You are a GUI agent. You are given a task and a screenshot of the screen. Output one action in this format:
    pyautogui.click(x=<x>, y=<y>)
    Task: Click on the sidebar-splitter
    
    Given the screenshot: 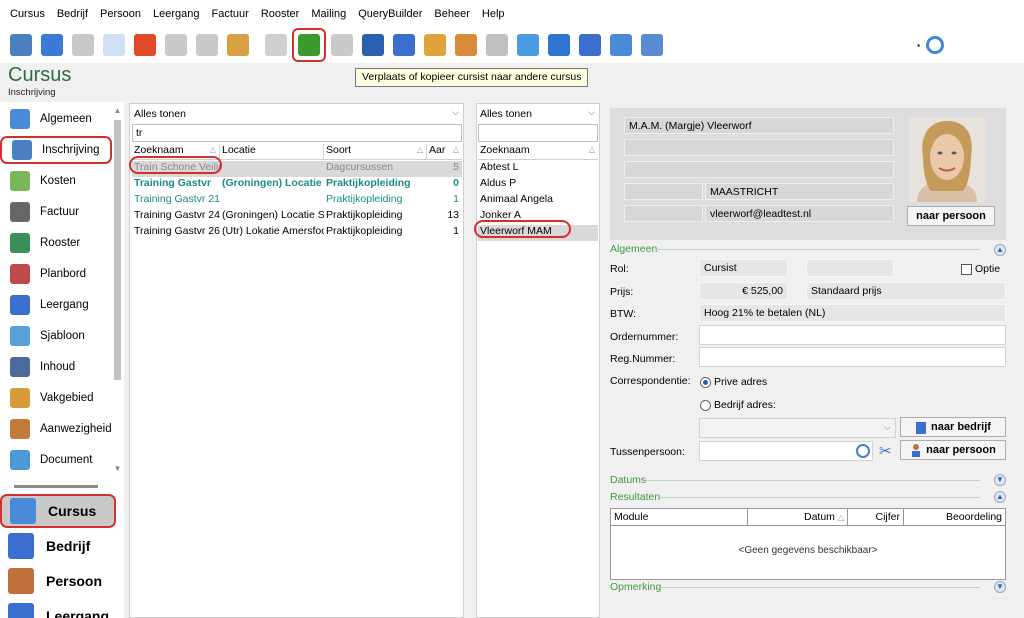 What is the action you would take?
    pyautogui.click(x=56, y=486)
    